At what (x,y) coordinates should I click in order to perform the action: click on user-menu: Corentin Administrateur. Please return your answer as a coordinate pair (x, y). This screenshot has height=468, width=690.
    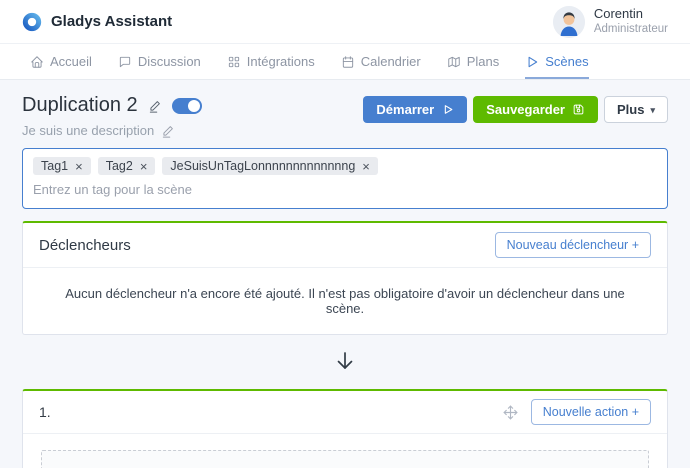
    Looking at the image, I should click on (610, 21).